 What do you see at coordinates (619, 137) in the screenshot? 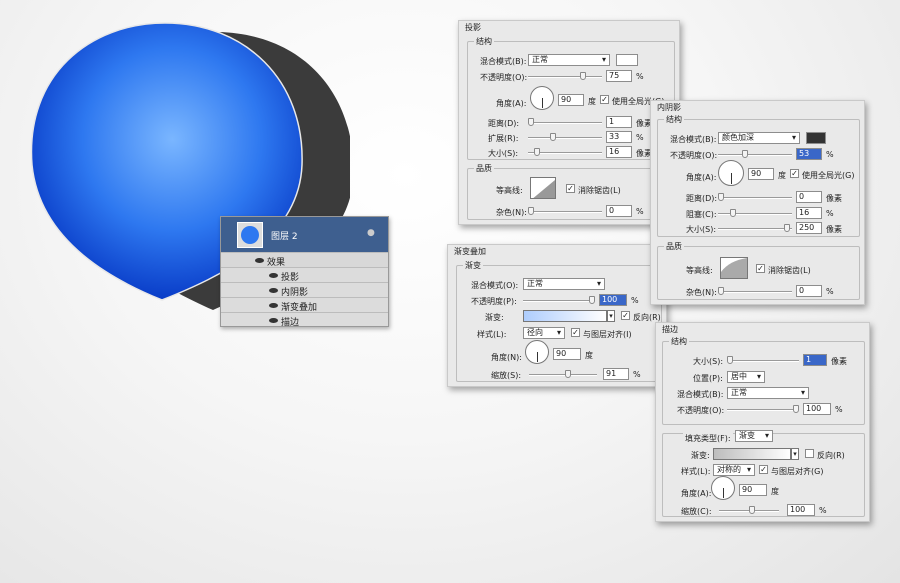
I see `spread-input: 33` at bounding box center [619, 137].